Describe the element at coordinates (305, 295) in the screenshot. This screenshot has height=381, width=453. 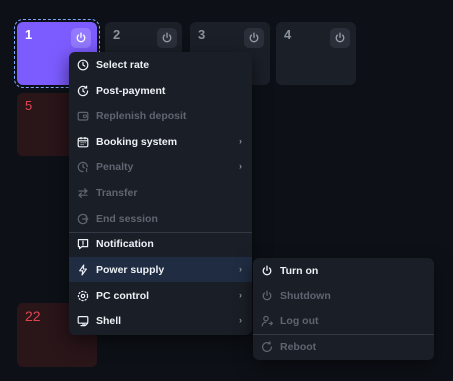
I see `submenu-item-label: Shutdown` at that location.